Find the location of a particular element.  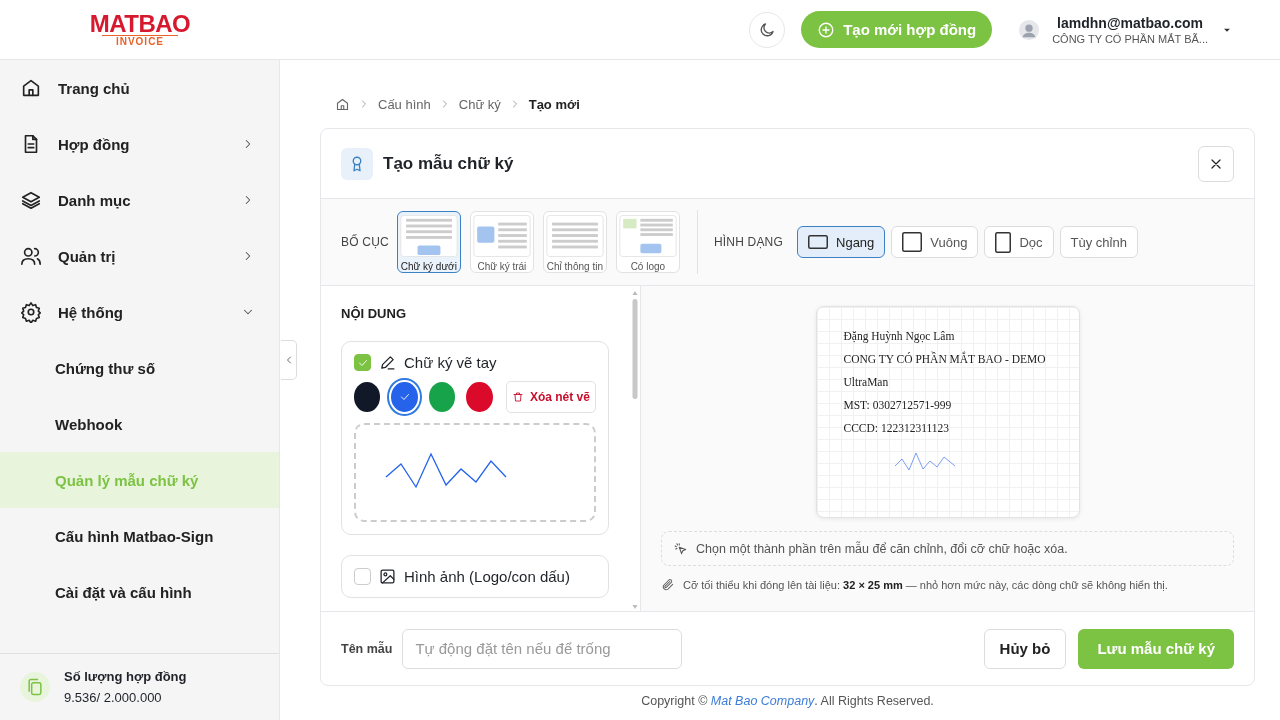

shape-option: Vuông is located at coordinates (935, 242).